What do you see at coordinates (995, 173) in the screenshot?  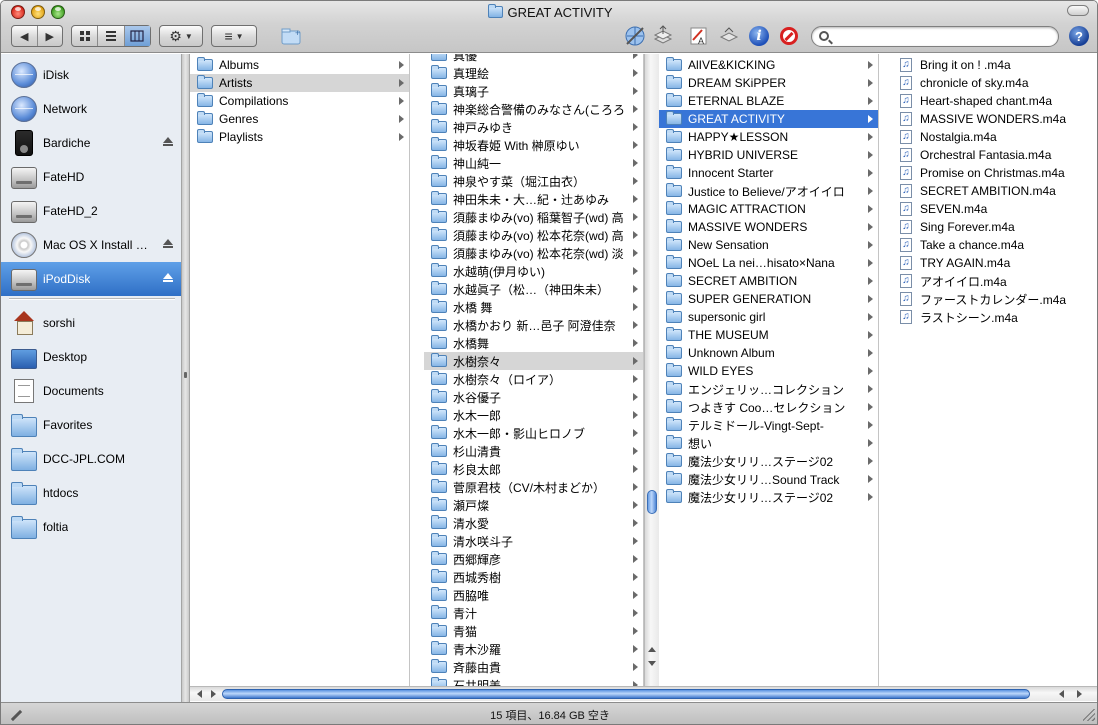 I see `track-item: ♫ Promise on Christmas.m4a` at bounding box center [995, 173].